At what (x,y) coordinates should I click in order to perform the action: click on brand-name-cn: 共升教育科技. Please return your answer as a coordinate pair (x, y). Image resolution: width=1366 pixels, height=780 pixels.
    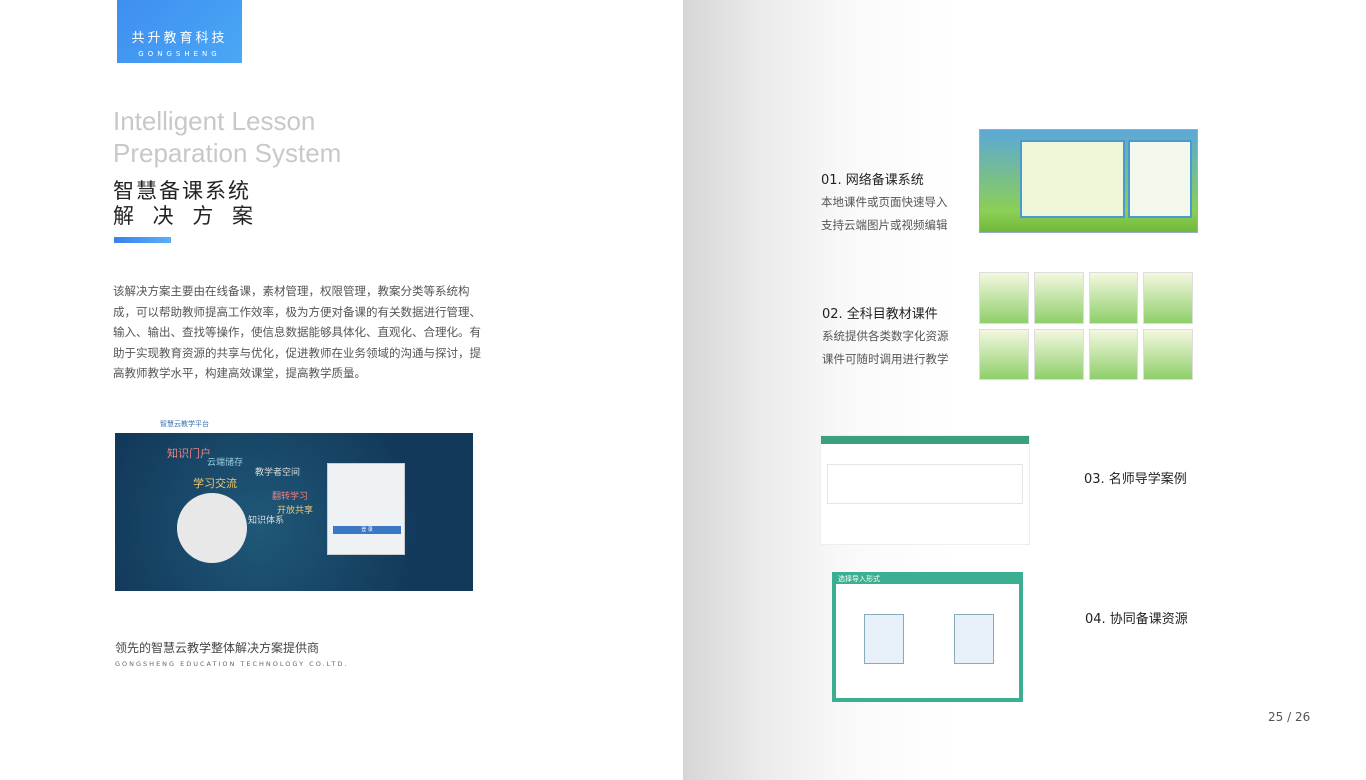
    Looking at the image, I should click on (179, 38).